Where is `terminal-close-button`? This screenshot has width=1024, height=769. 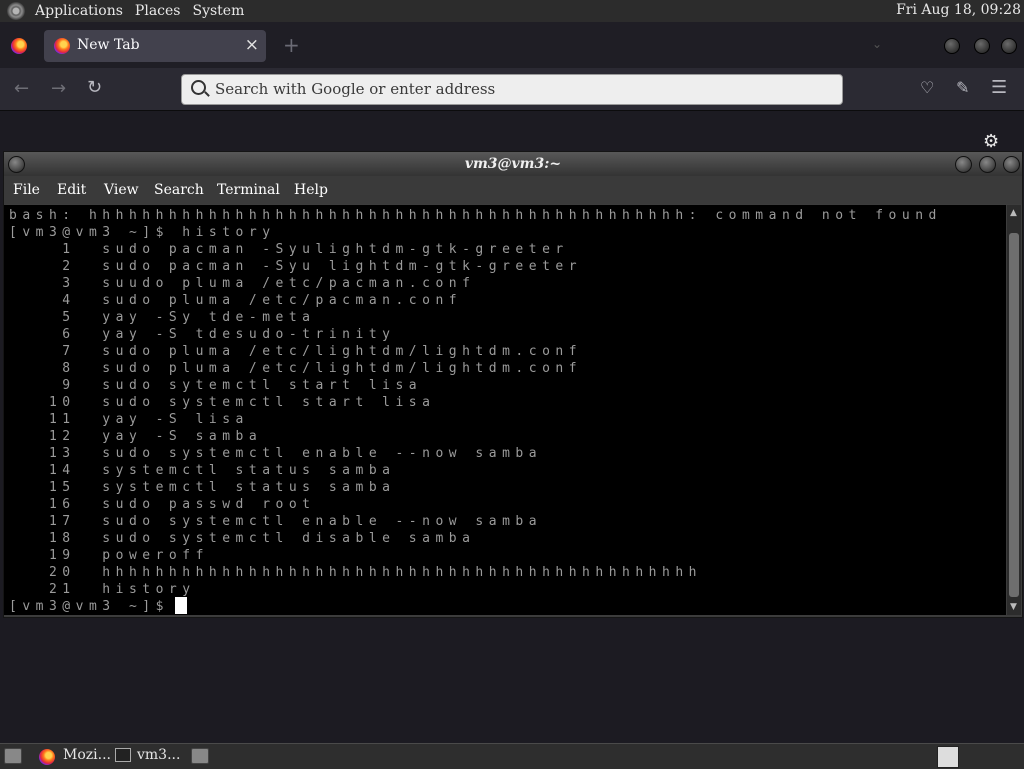
terminal-close-button is located at coordinates (1011, 164).